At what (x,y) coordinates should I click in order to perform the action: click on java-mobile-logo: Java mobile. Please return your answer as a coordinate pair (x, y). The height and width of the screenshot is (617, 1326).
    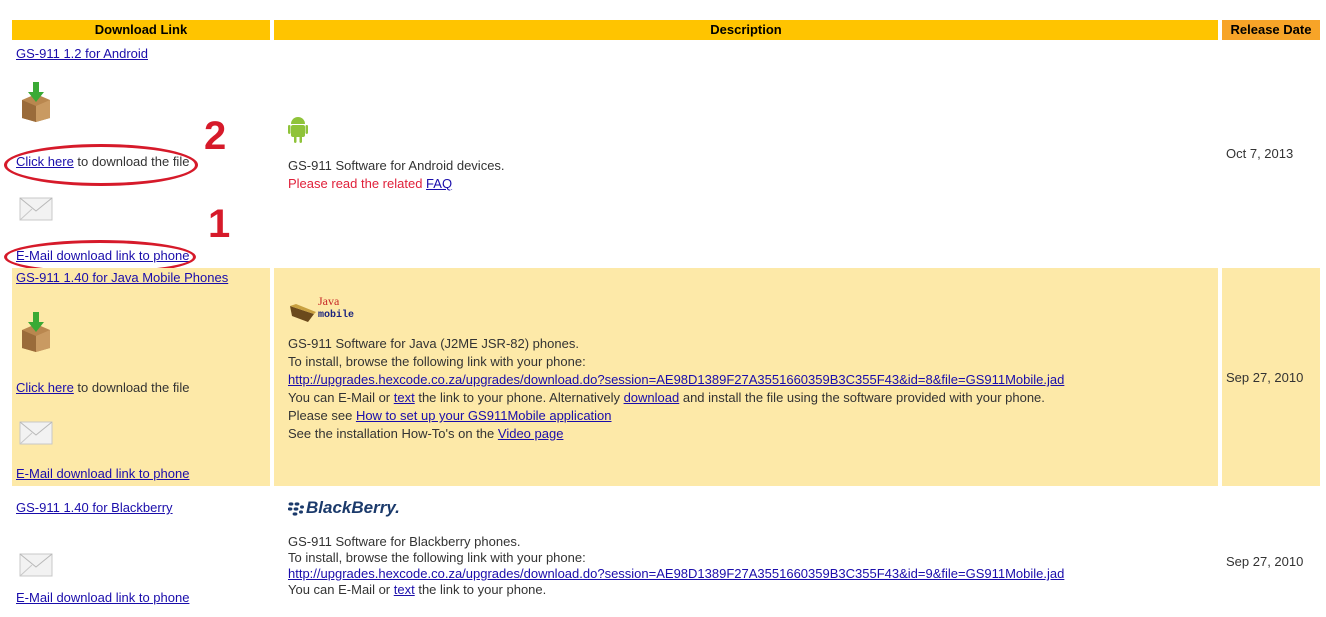
    Looking at the image, I should click on (324, 312).